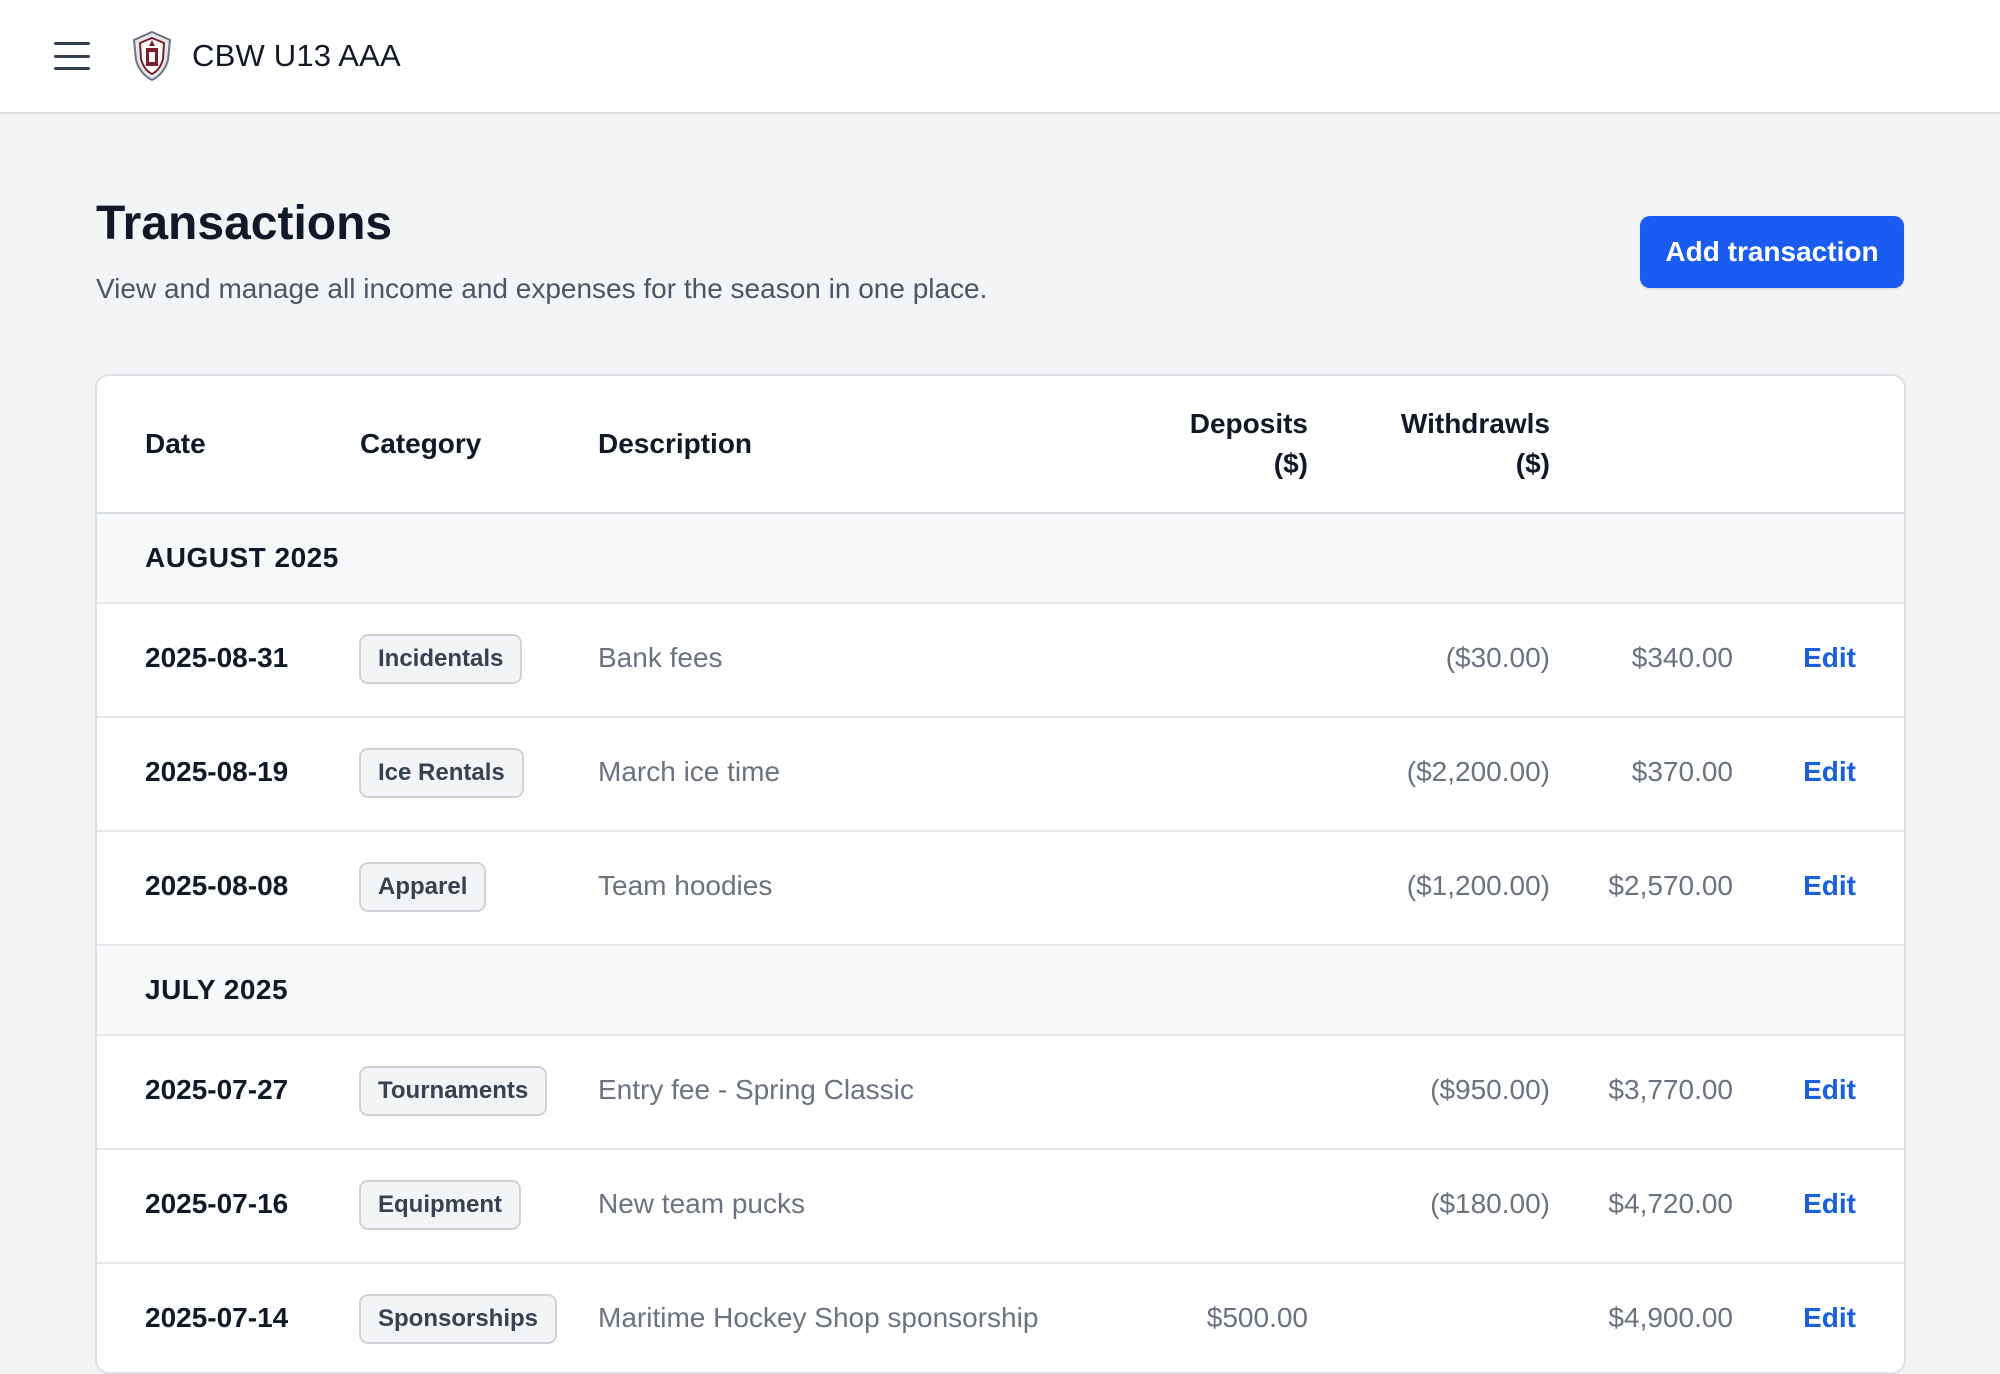 This screenshot has width=2000, height=1374. What do you see at coordinates (1475, 423) in the screenshot?
I see `header-withdrawals-label: Withdrawls` at bounding box center [1475, 423].